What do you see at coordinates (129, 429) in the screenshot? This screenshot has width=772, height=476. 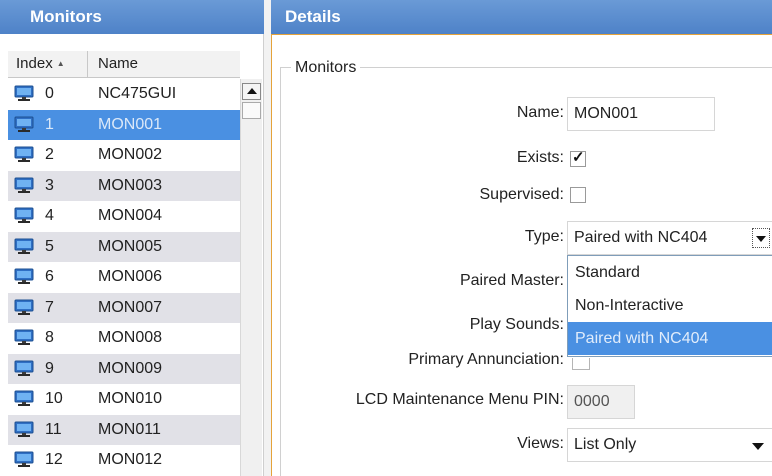 I see `row-name: MON011` at bounding box center [129, 429].